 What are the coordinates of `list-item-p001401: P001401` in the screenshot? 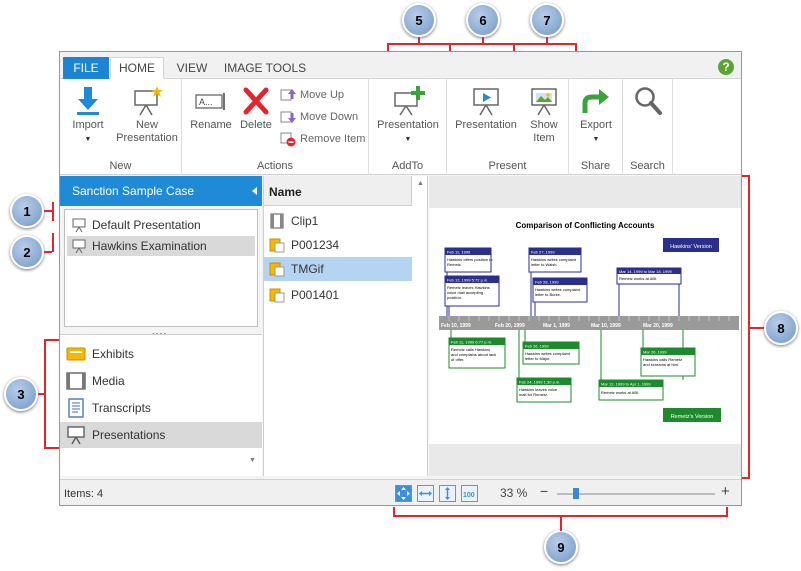 It's located at (338, 295).